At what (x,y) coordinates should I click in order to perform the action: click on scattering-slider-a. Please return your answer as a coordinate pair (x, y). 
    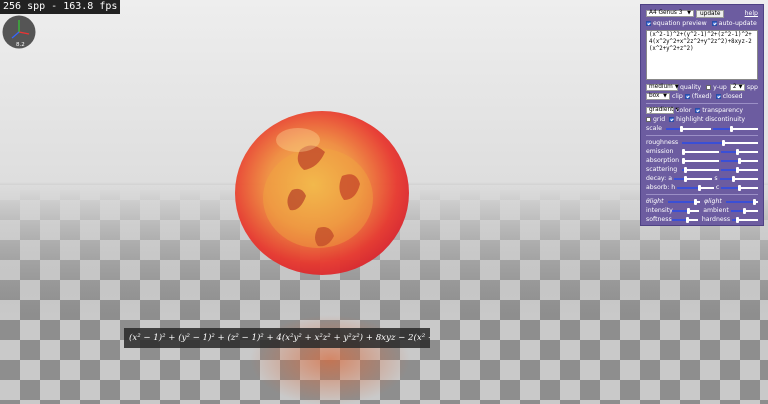
    Looking at the image, I should click on (700, 169).